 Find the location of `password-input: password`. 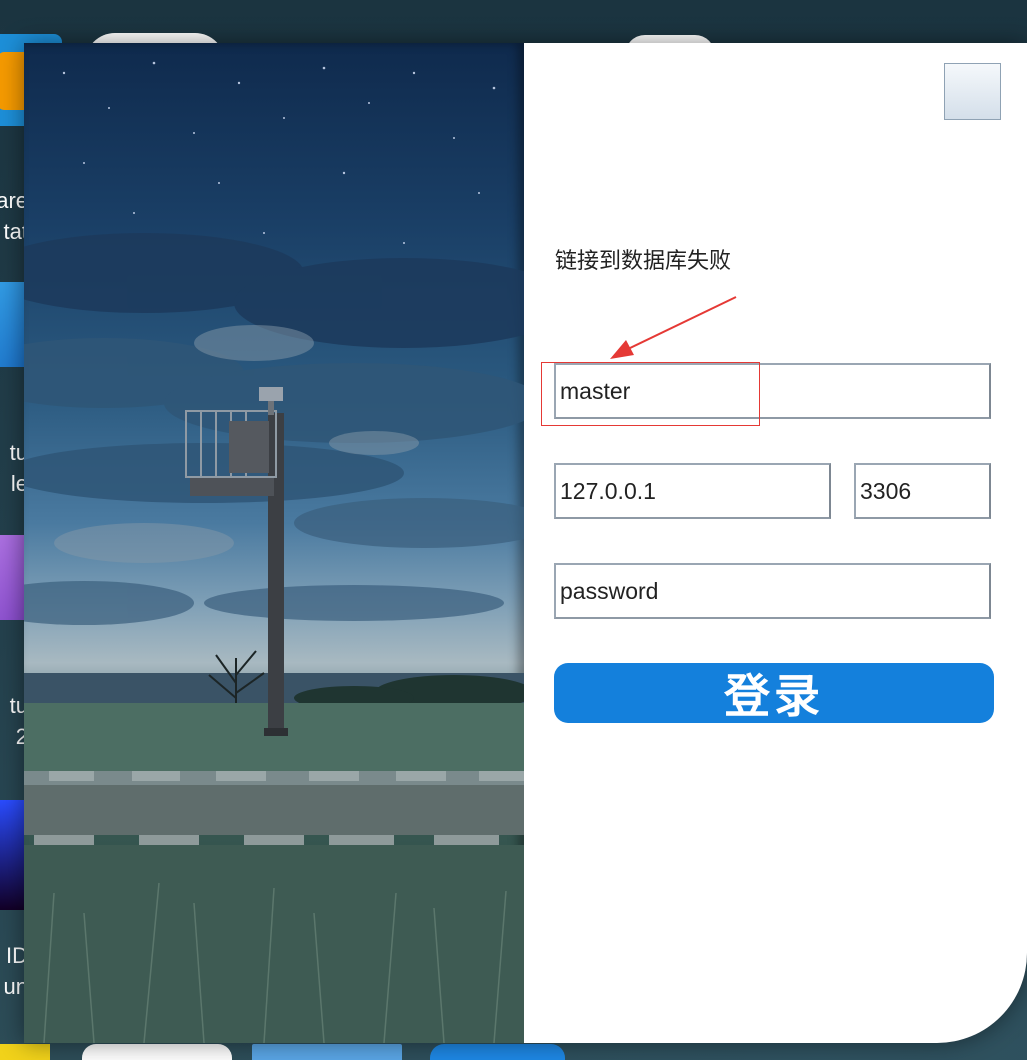

password-input: password is located at coordinates (772, 591).